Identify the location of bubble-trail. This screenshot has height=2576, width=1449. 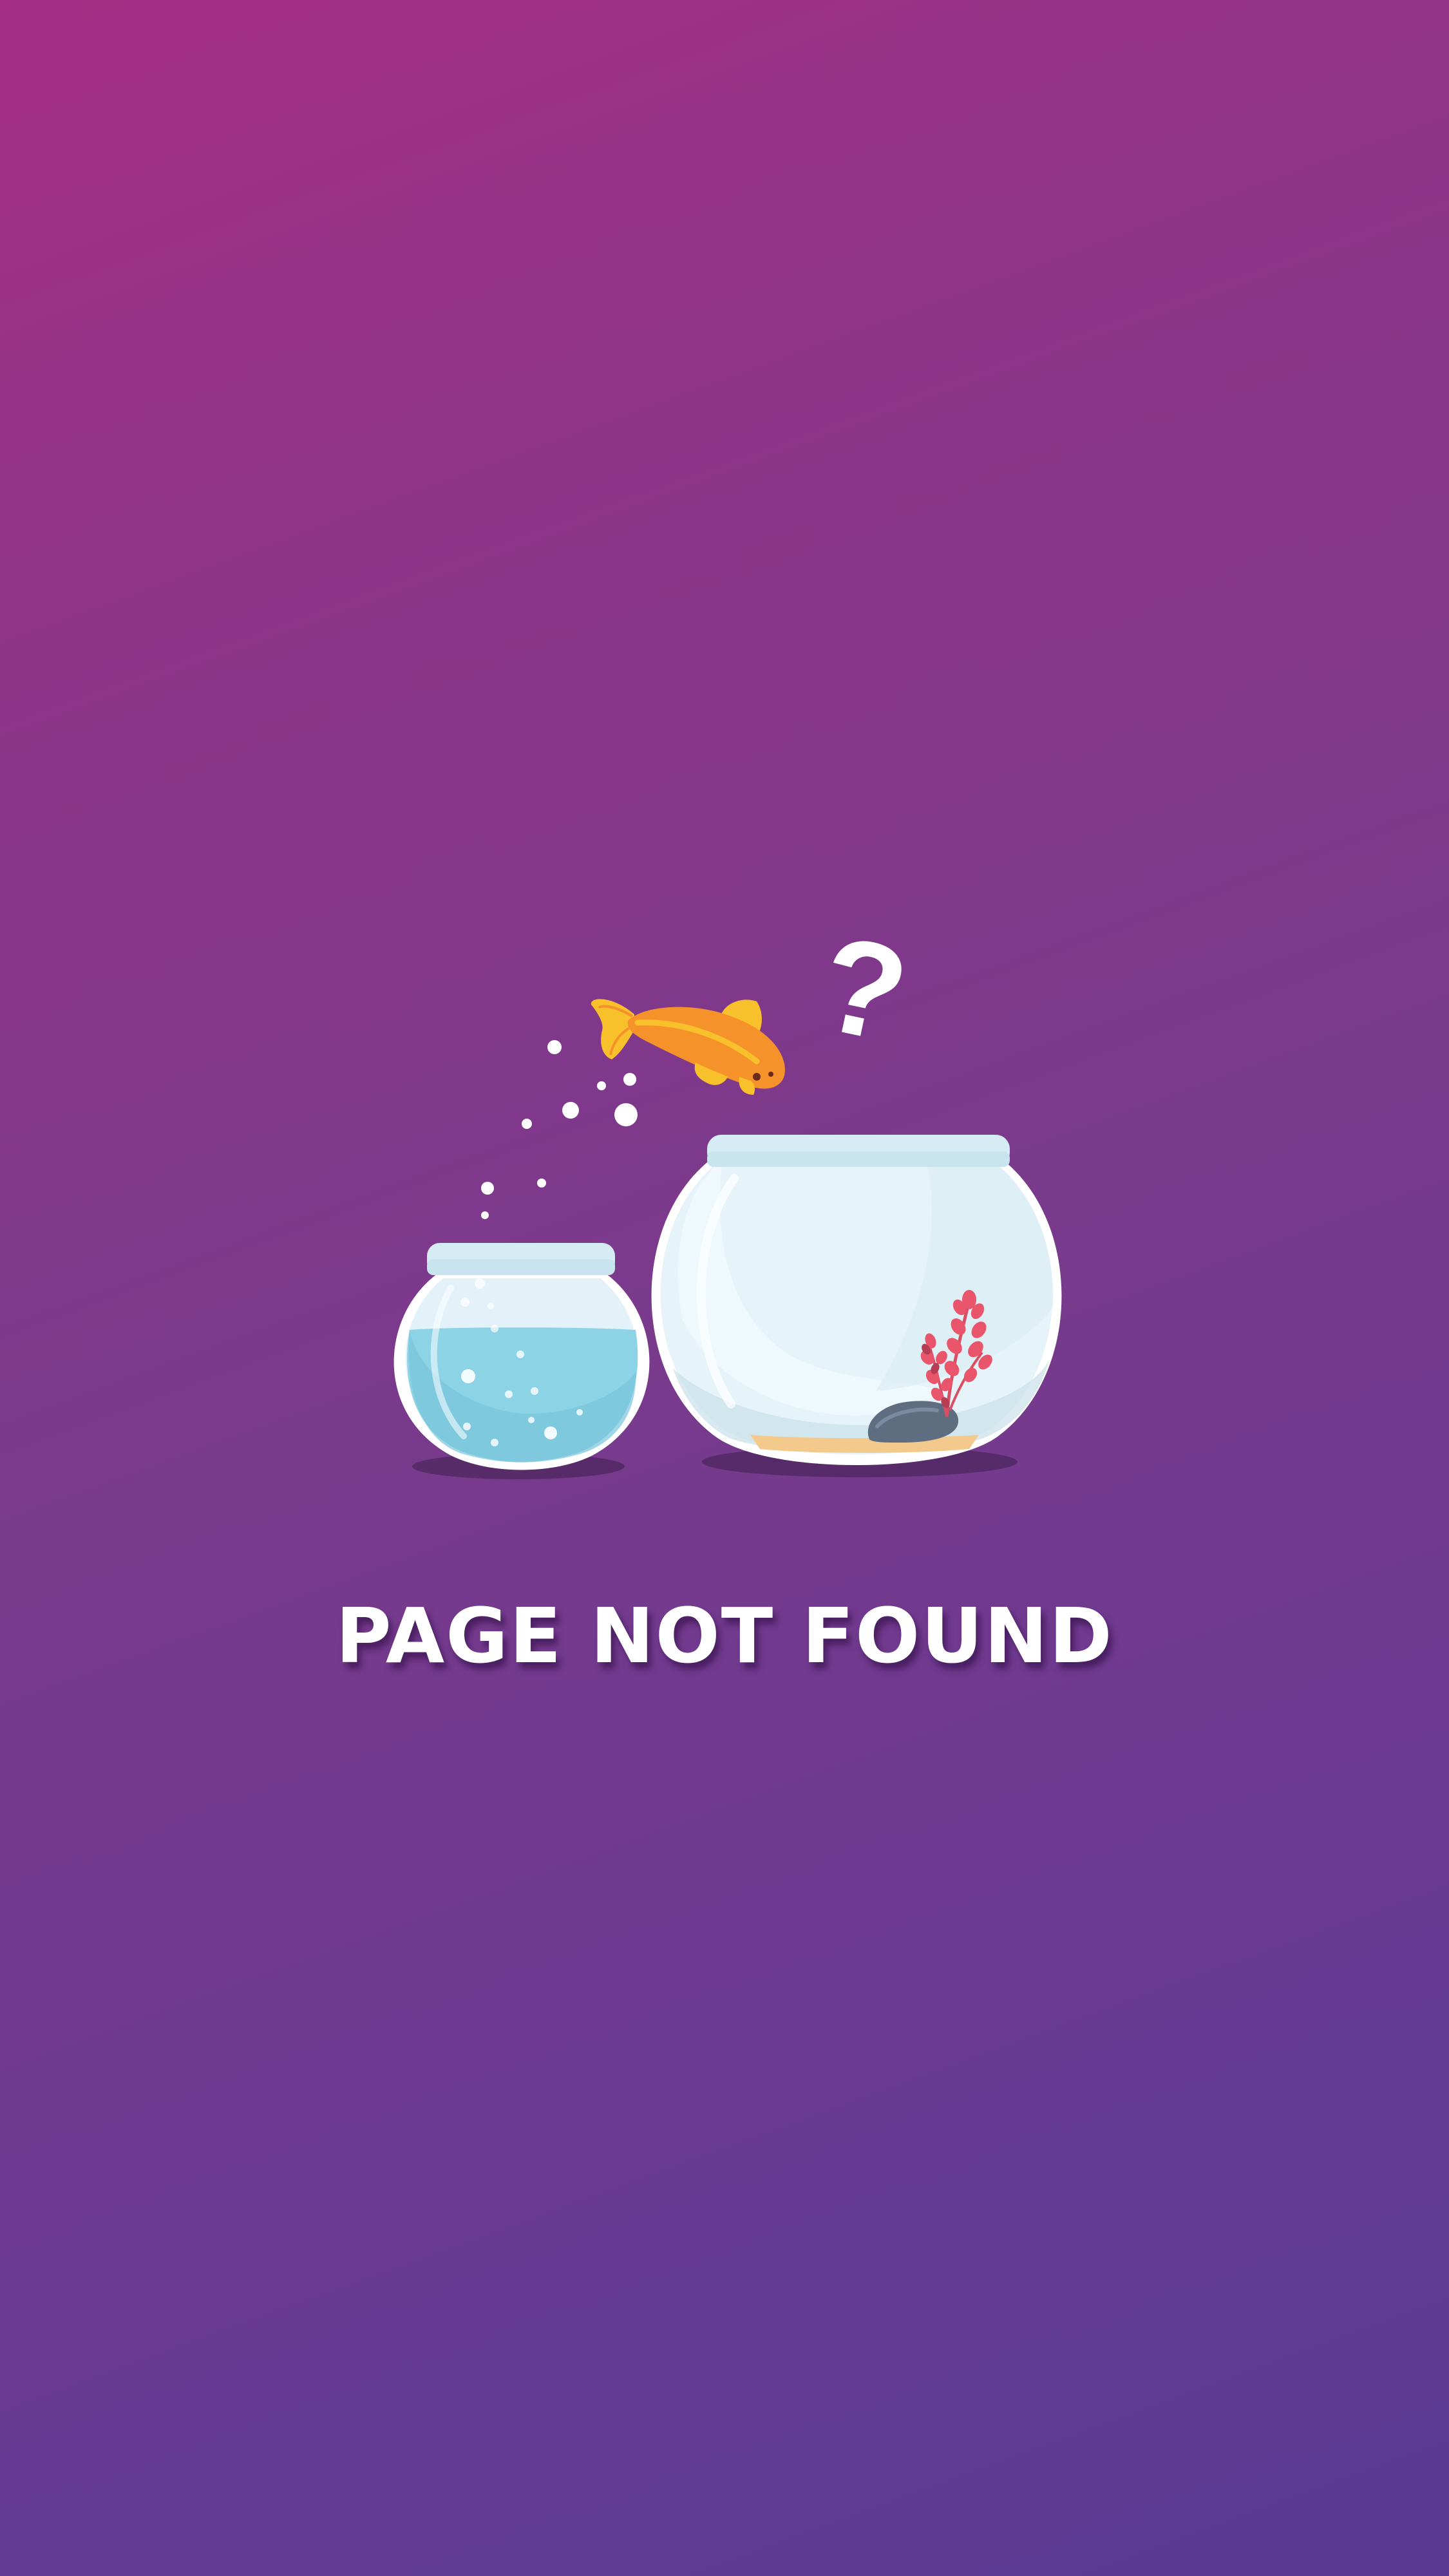
(559, 1129).